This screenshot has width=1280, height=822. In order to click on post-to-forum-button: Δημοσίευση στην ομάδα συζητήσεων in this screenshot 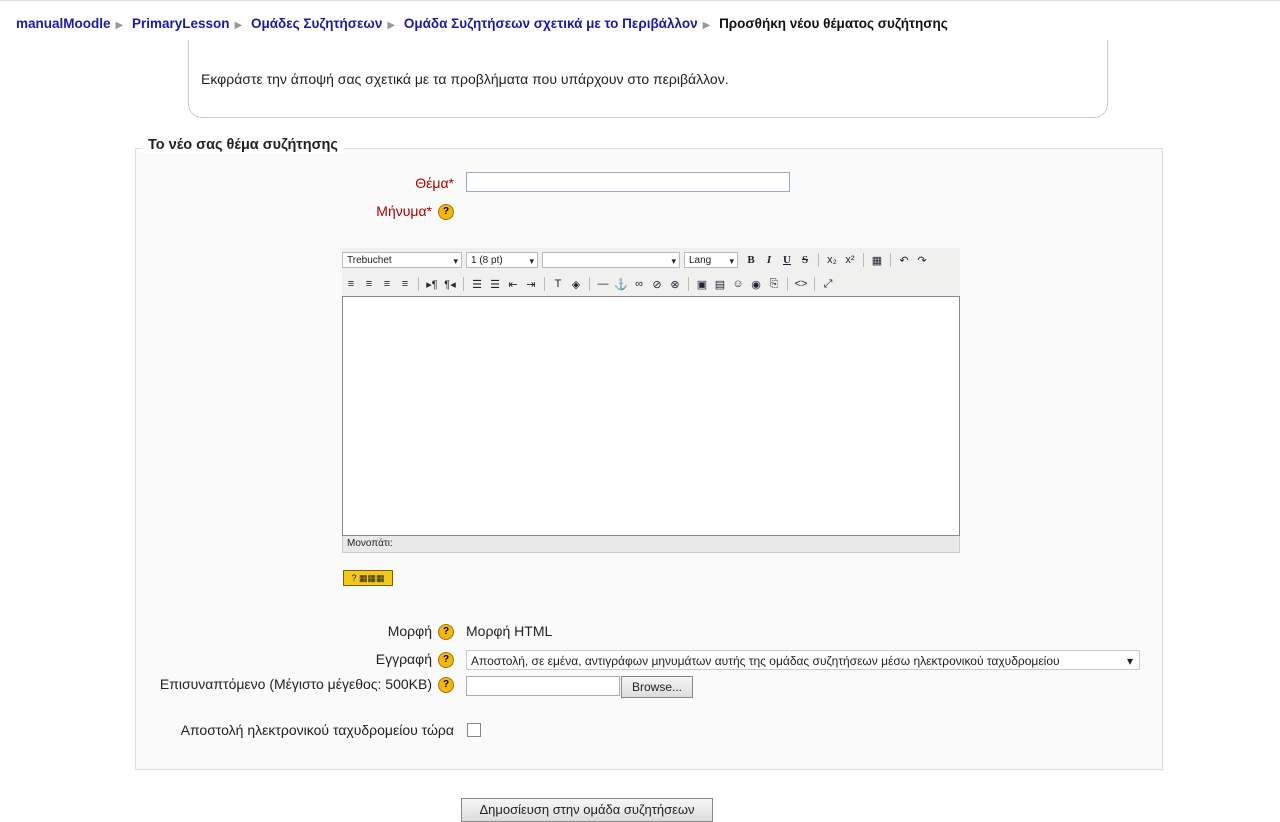, I will do `click(587, 810)`.